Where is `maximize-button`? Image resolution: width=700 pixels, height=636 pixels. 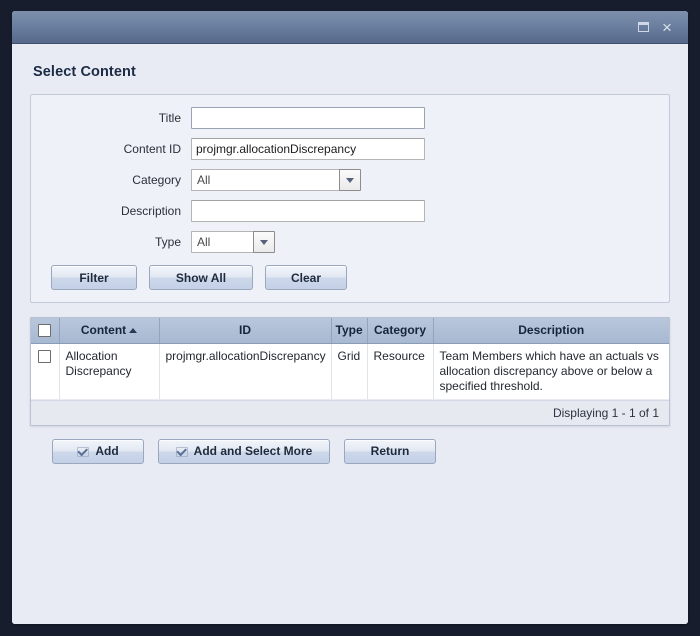 maximize-button is located at coordinates (643, 27).